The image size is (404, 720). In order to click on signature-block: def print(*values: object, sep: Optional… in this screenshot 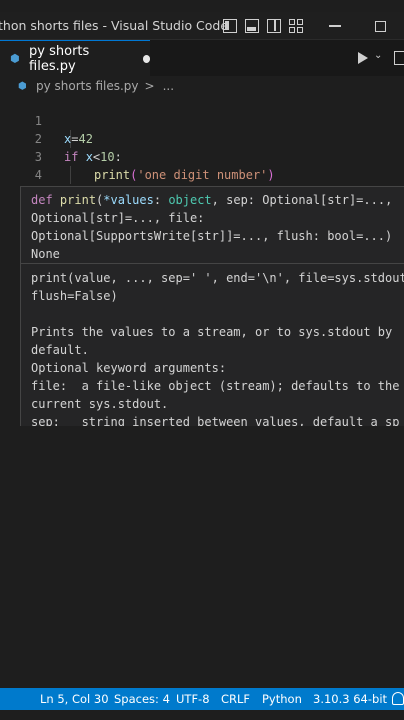, I will do `click(212, 227)`.